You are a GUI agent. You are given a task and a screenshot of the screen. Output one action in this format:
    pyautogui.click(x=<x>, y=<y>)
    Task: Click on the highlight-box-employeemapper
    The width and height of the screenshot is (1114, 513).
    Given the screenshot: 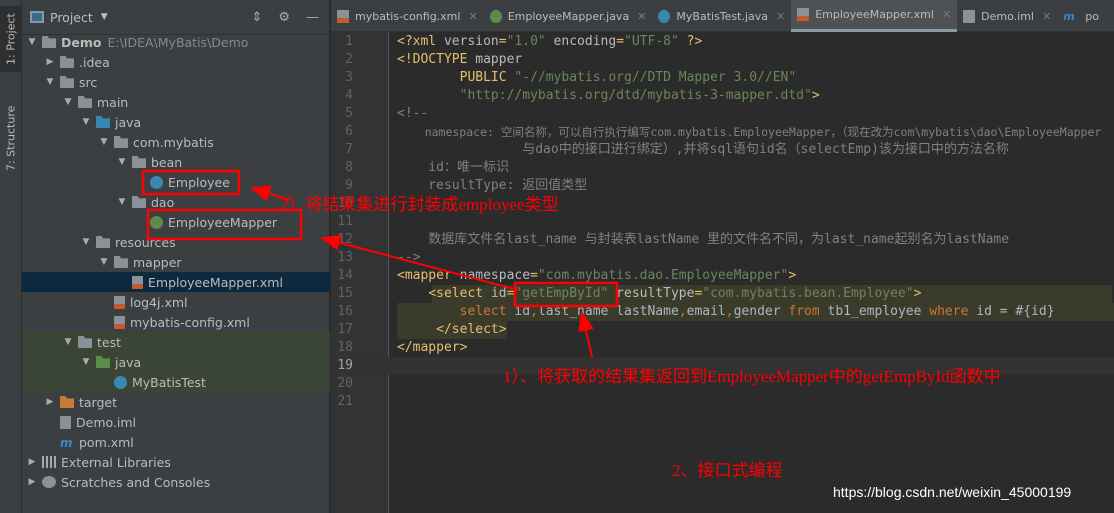 What is the action you would take?
    pyautogui.click(x=224, y=224)
    